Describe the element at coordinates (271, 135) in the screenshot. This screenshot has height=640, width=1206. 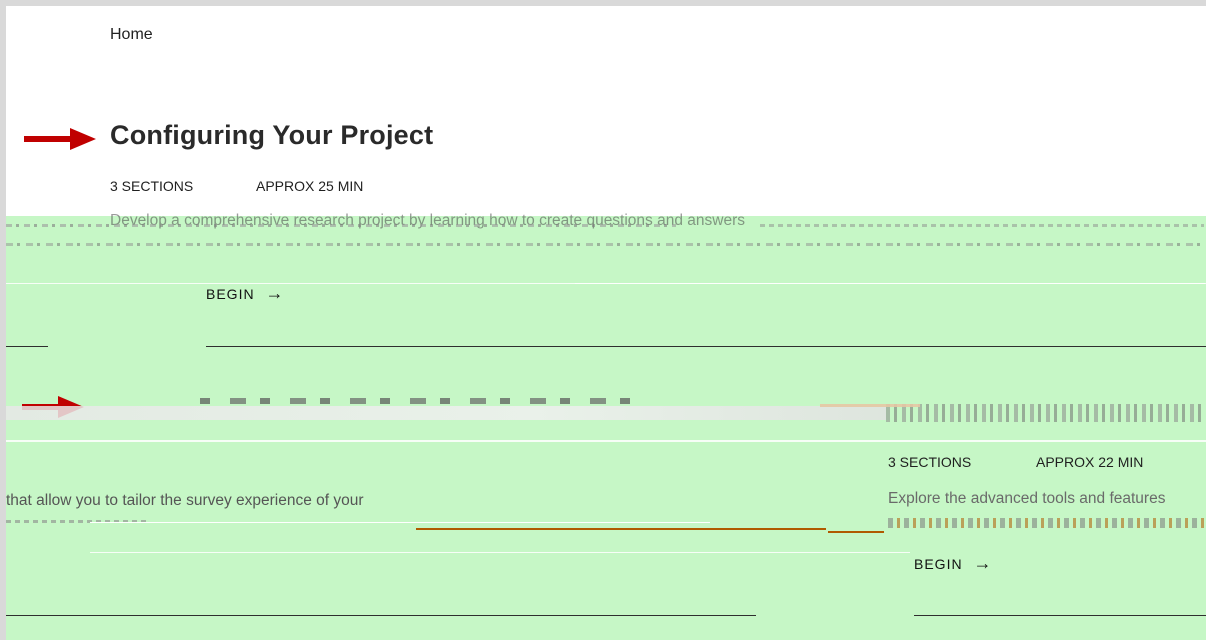
I see `course-title: Configuring Your Project` at that location.